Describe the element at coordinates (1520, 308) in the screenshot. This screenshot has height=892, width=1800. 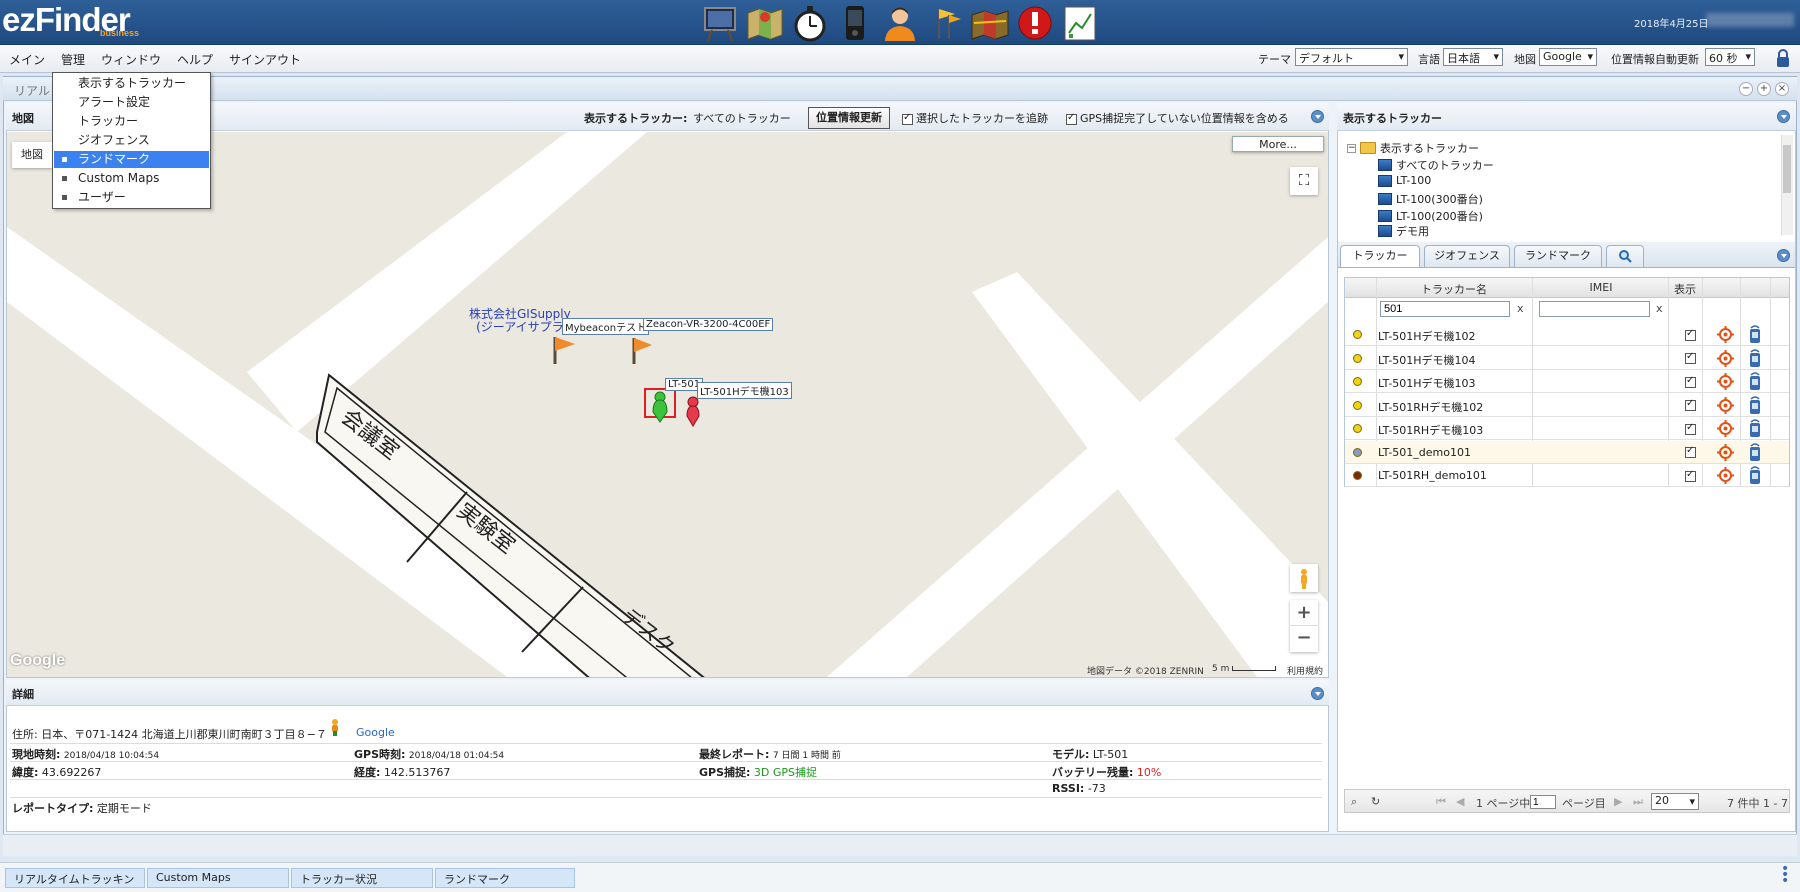
I see `filter-name-clear-icon: x` at that location.